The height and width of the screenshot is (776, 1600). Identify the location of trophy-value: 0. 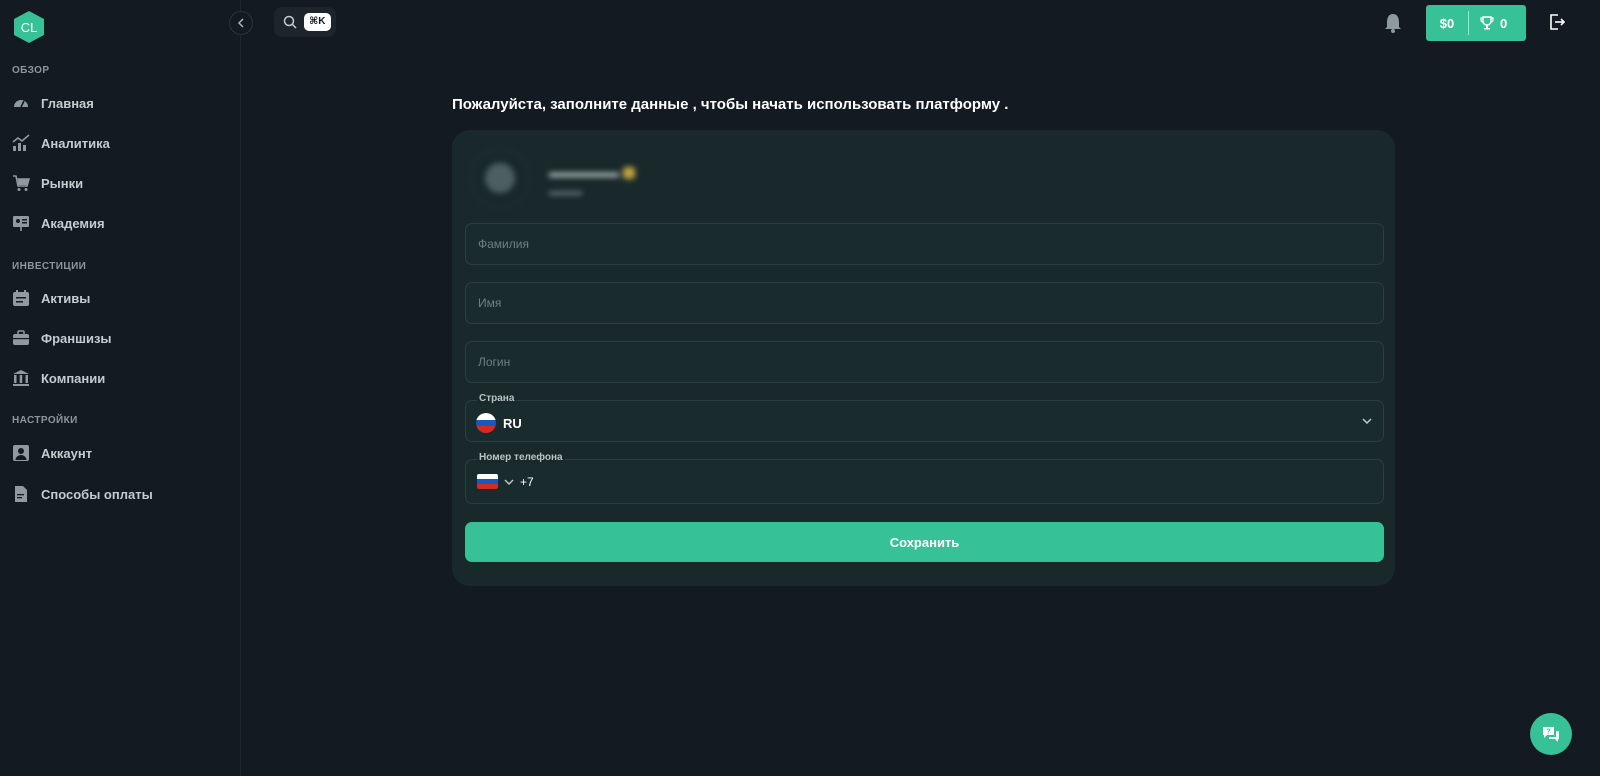
(1504, 23).